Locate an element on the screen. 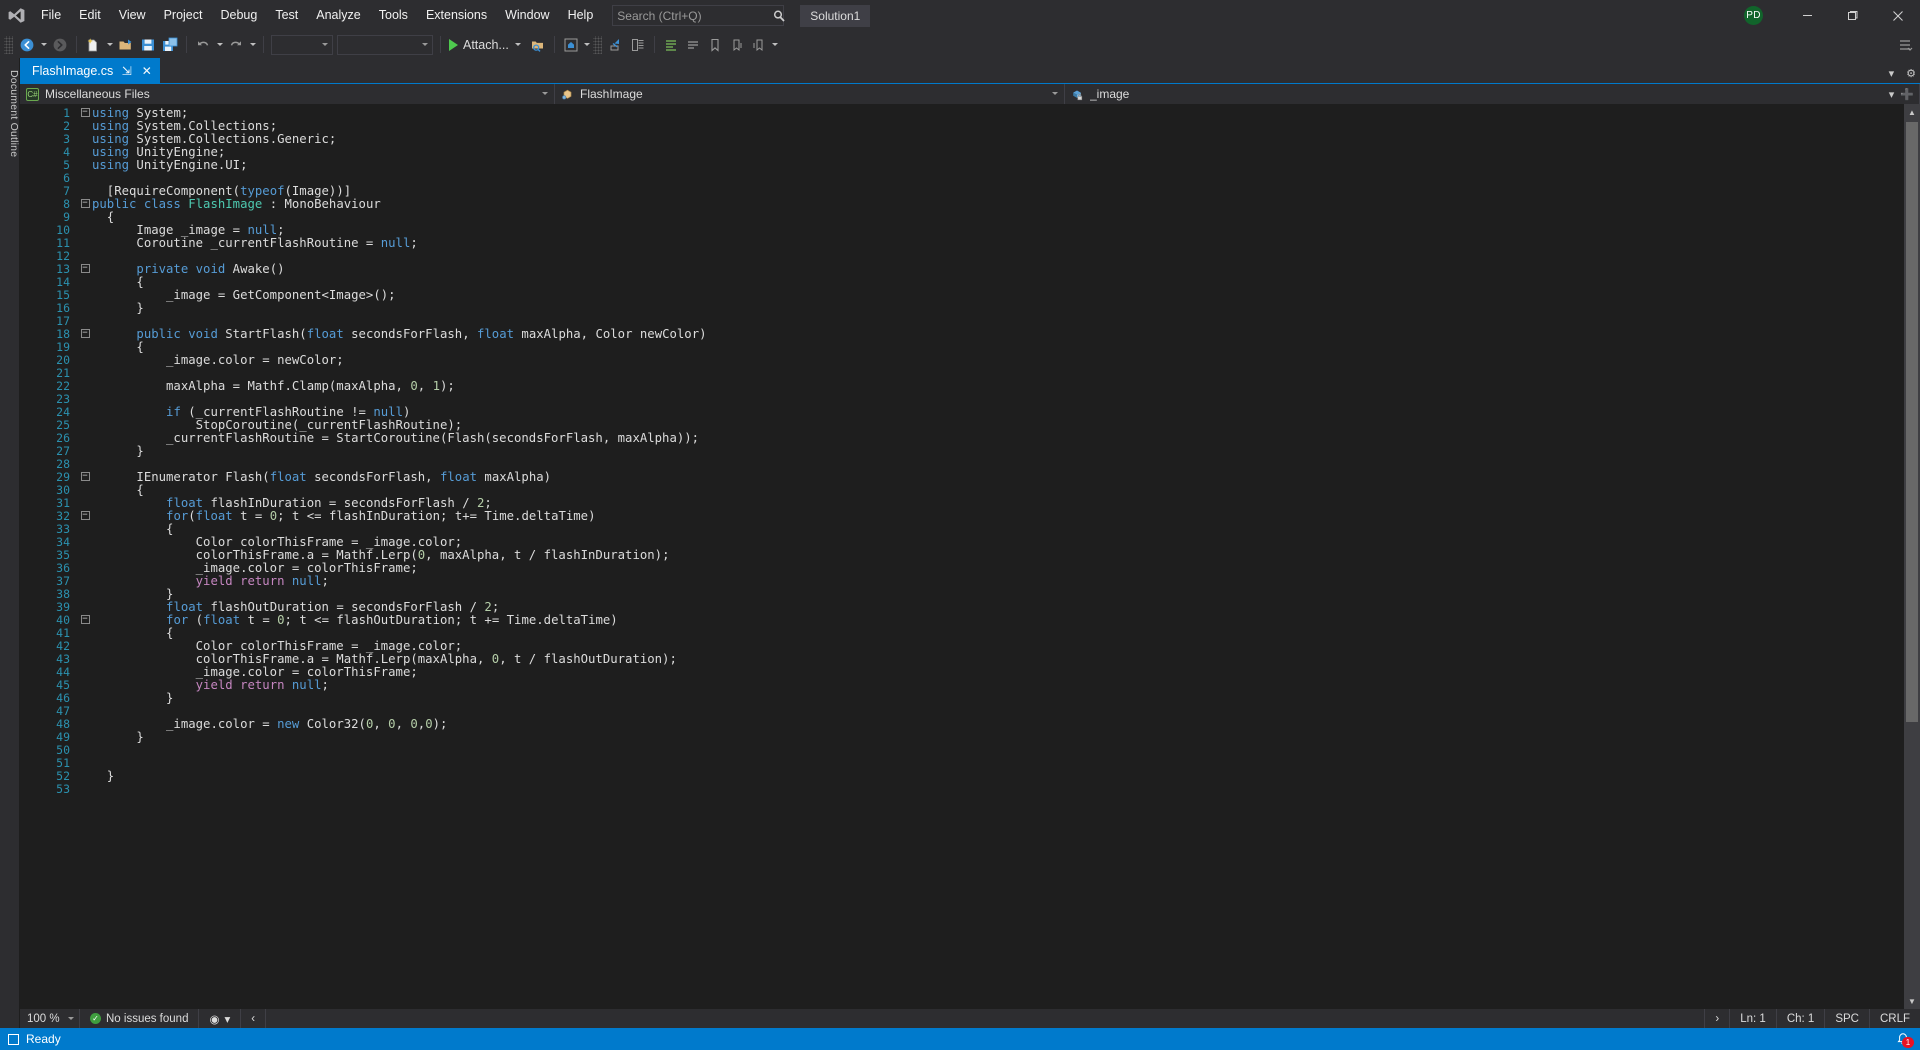 The height and width of the screenshot is (1050, 1920). code-line: 51 is located at coordinates (962, 763).